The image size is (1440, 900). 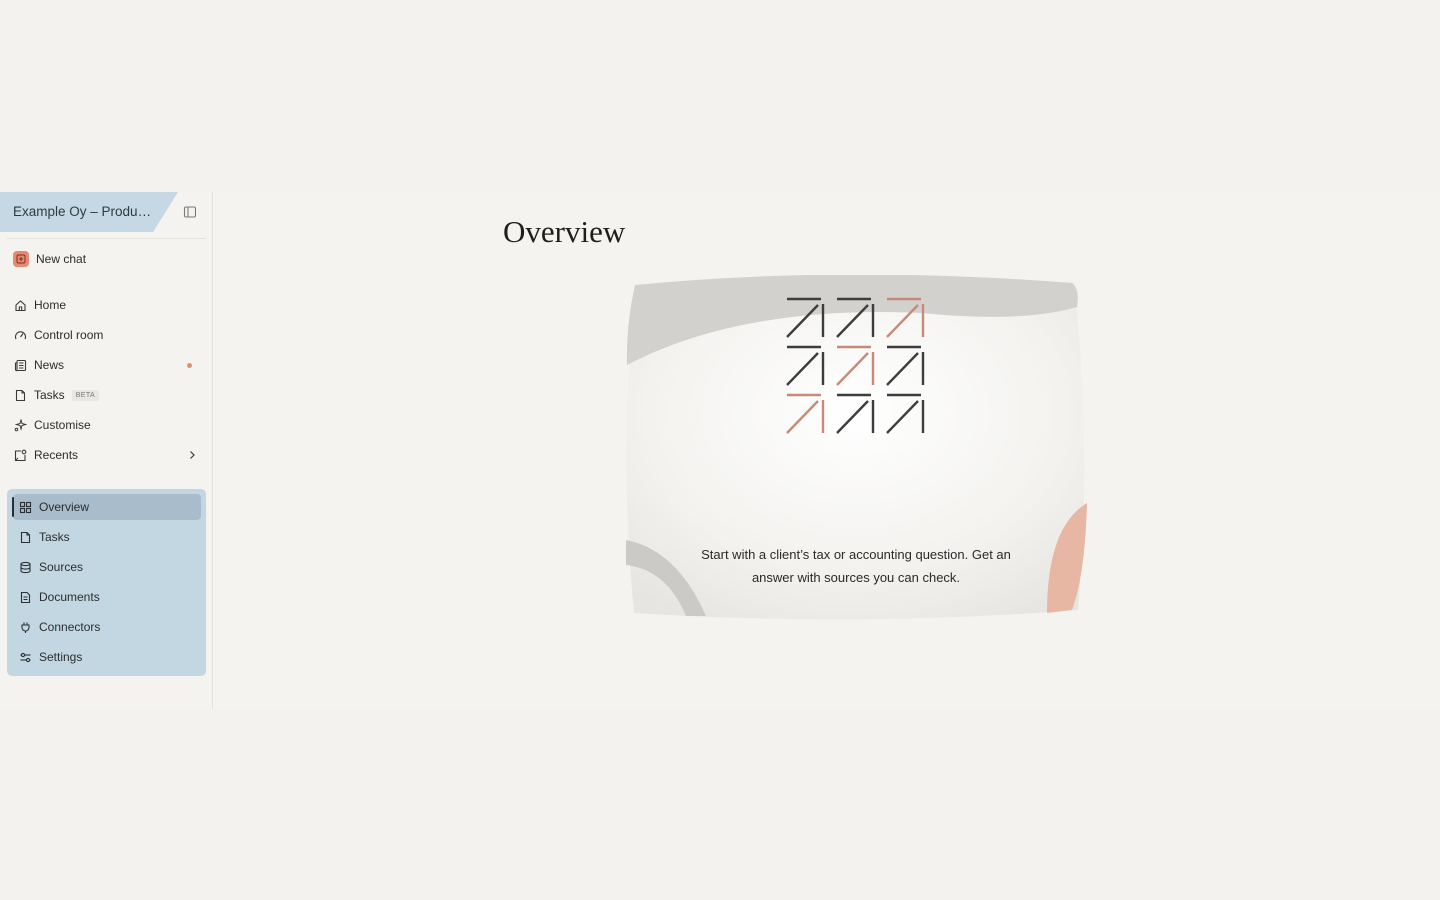 I want to click on chevron-right-icon, so click(x=192, y=455).